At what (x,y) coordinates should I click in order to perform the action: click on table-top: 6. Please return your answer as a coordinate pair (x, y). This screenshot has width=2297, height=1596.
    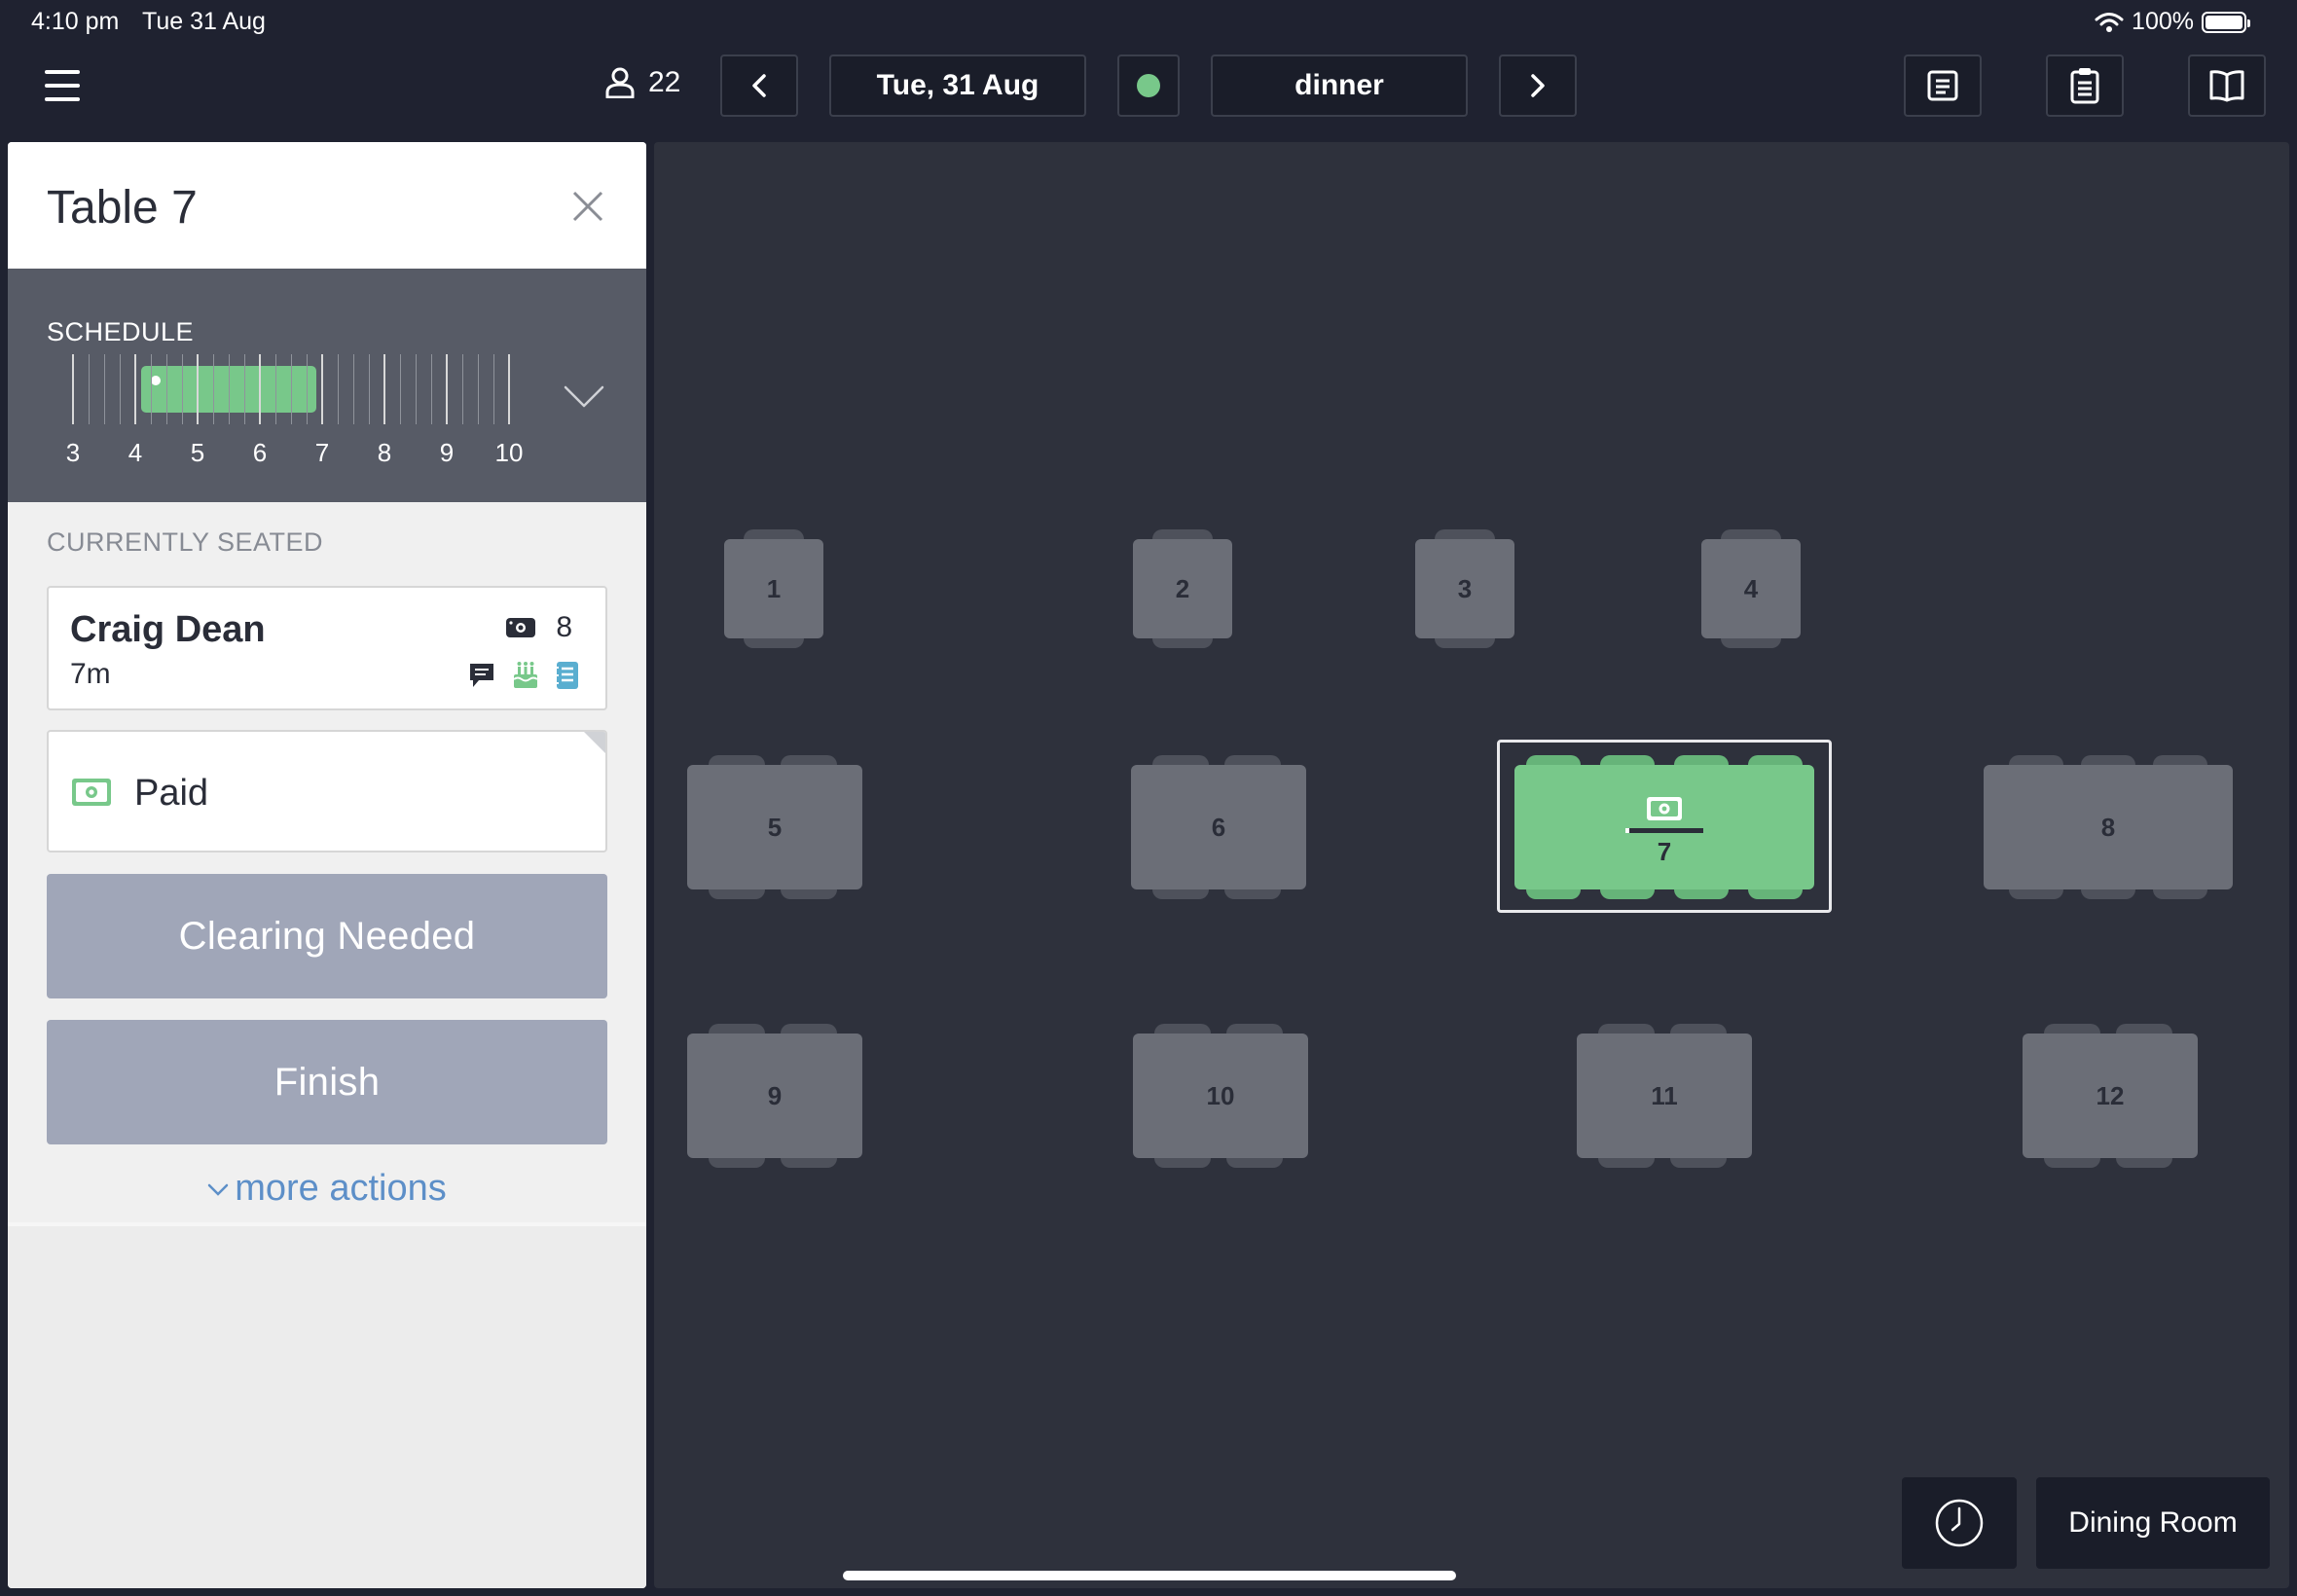
    Looking at the image, I should click on (1219, 827).